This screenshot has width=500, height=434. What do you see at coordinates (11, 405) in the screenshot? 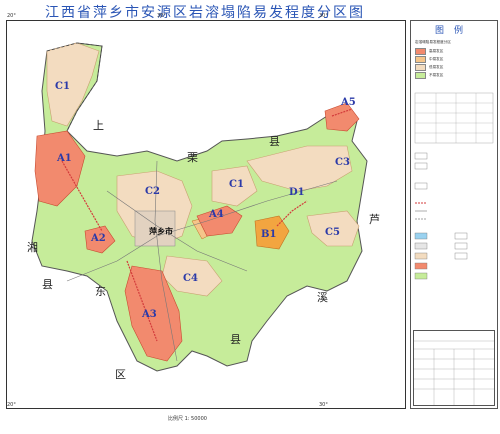
I see `tick-bottom-left: 20°` at bounding box center [11, 405].